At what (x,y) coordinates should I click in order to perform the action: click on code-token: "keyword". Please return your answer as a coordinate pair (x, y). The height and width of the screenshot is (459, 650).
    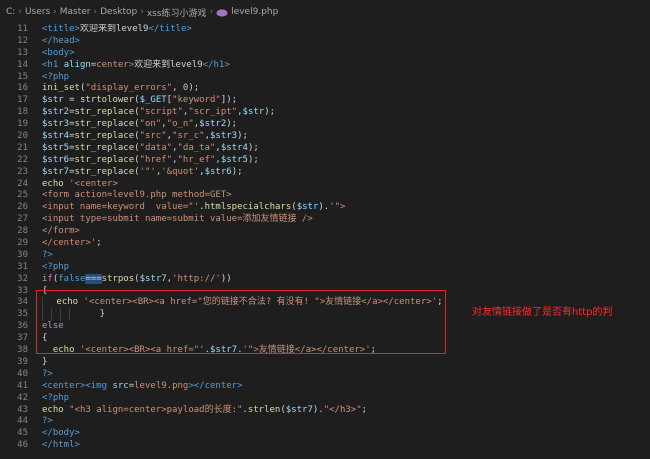
    Looking at the image, I should click on (196, 100).